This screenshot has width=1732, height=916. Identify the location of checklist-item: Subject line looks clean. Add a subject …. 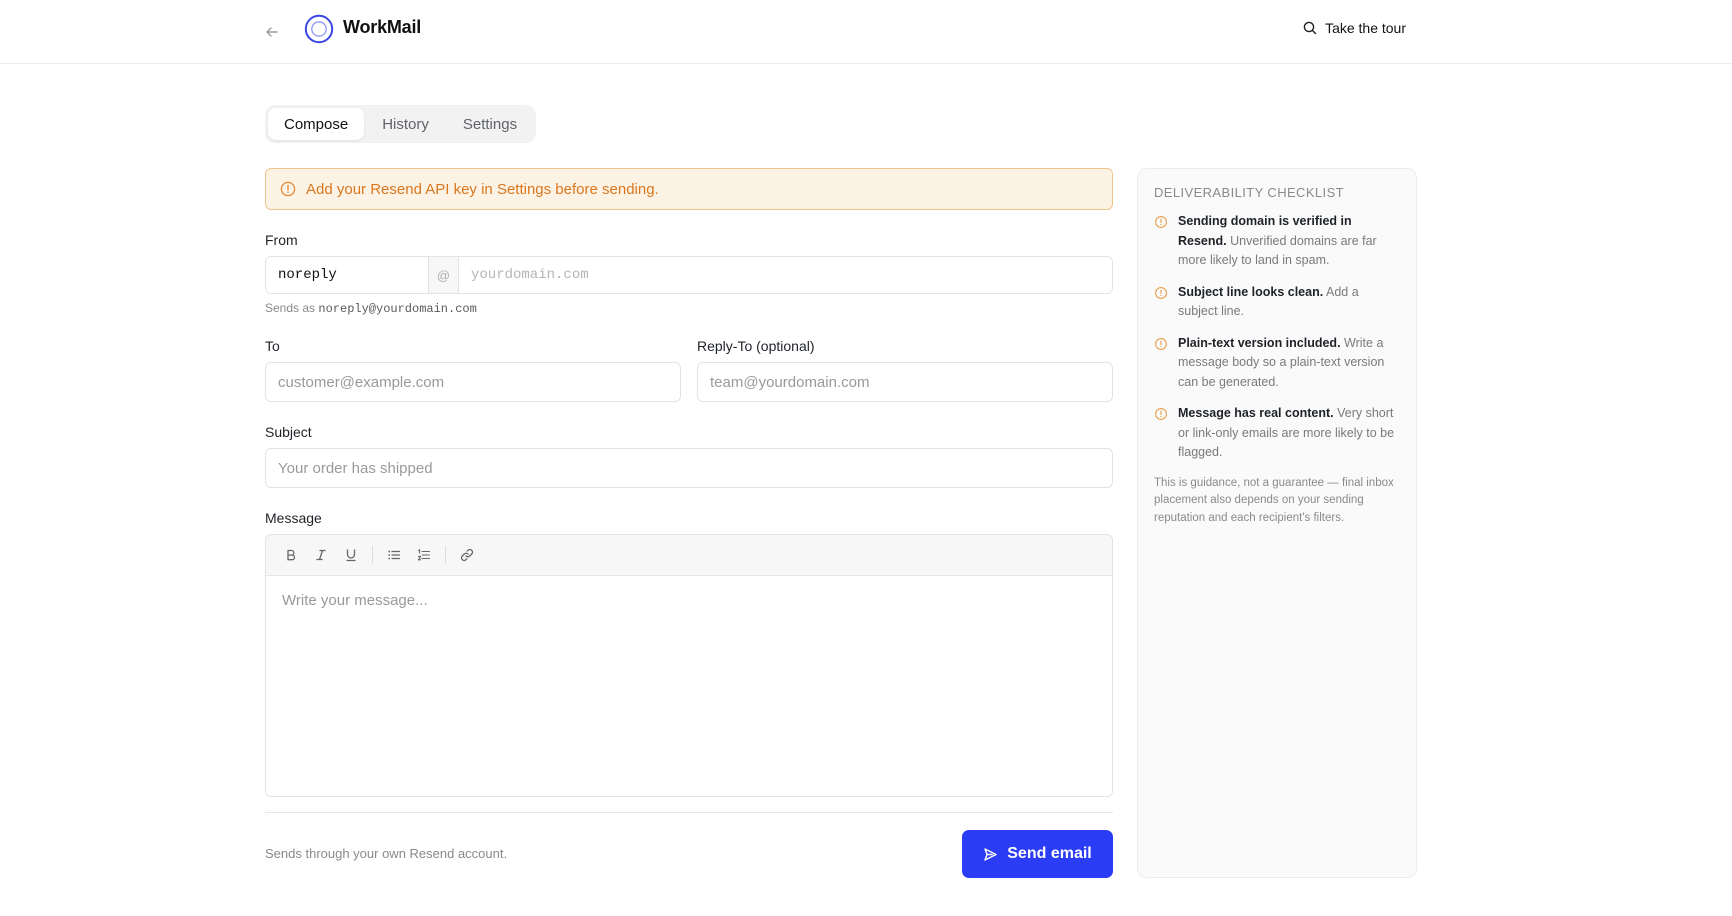
(1277, 302).